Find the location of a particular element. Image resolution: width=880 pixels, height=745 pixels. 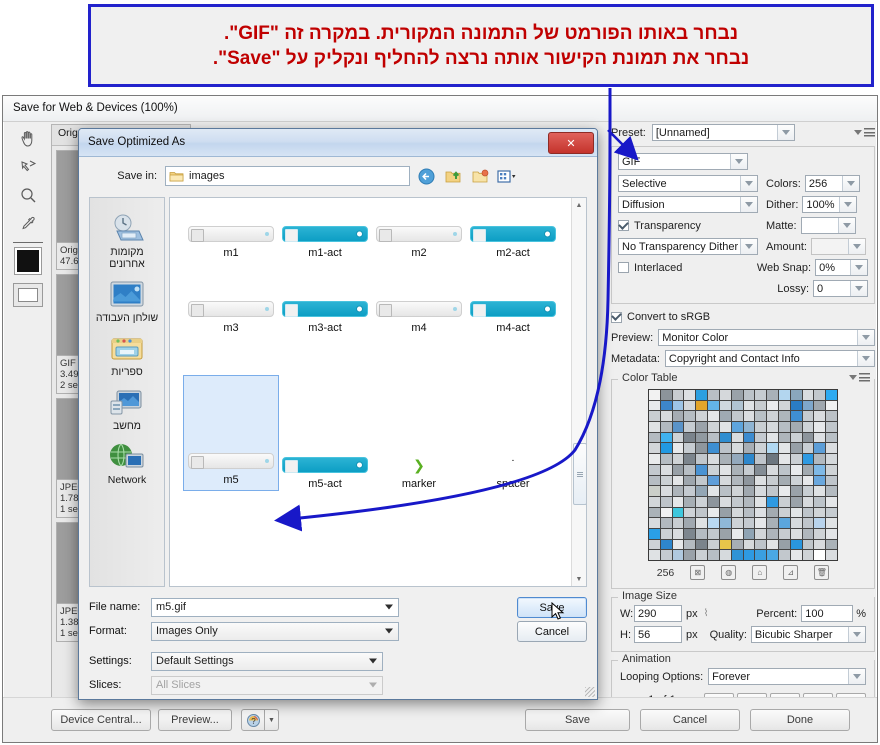

file-item-m4-act: m4-act is located at coordinates (513, 317).